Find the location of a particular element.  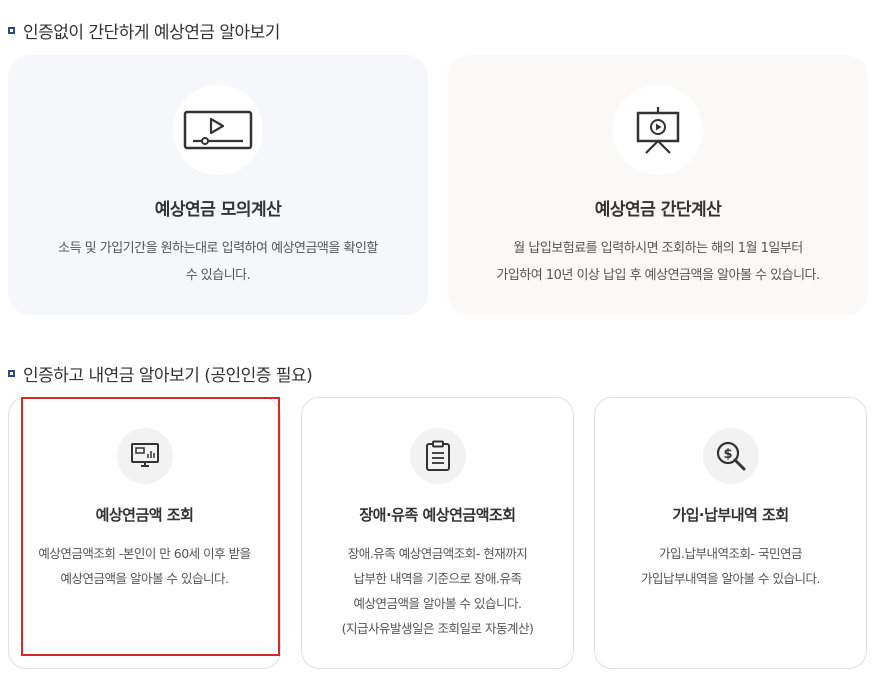

card-description: 소득 및 가입기간을 원하는대로 입력하여 예상연금액을 확인할 수 있습니다. is located at coordinates (218, 262).